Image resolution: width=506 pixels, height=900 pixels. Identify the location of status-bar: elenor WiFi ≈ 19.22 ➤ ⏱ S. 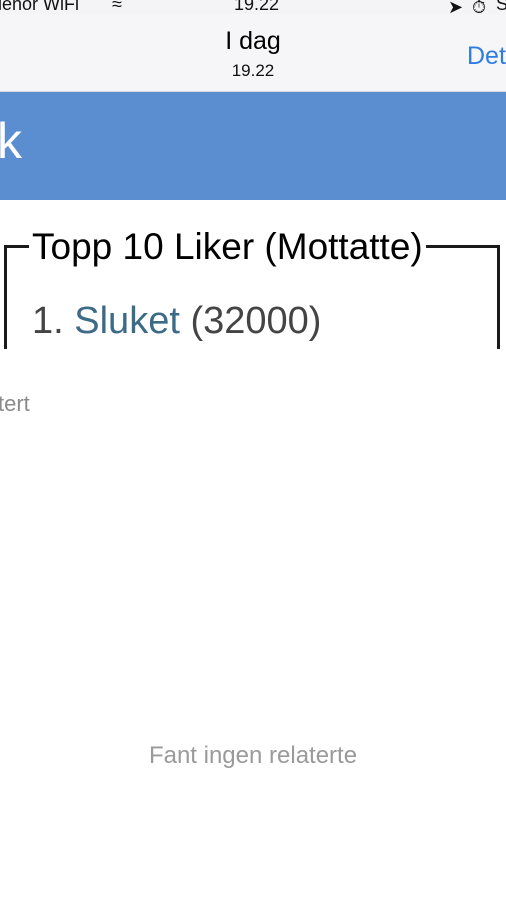
(253, 7).